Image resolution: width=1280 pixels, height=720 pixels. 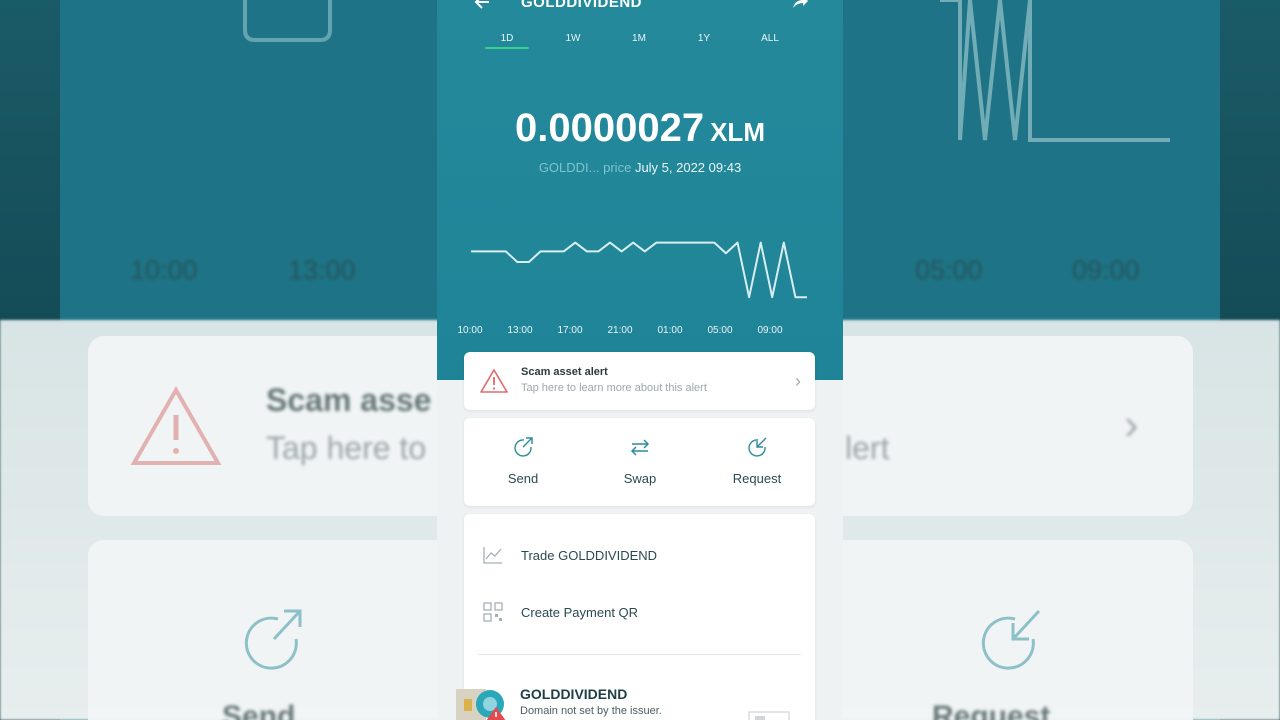 I want to click on alert-title: Scam asset alert, so click(x=564, y=372).